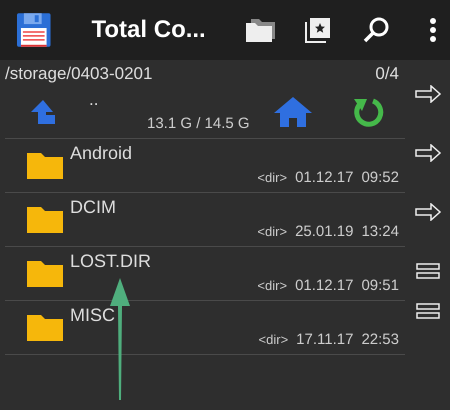  Describe the element at coordinates (380, 177) in the screenshot. I see `file-time: 09:52` at that location.